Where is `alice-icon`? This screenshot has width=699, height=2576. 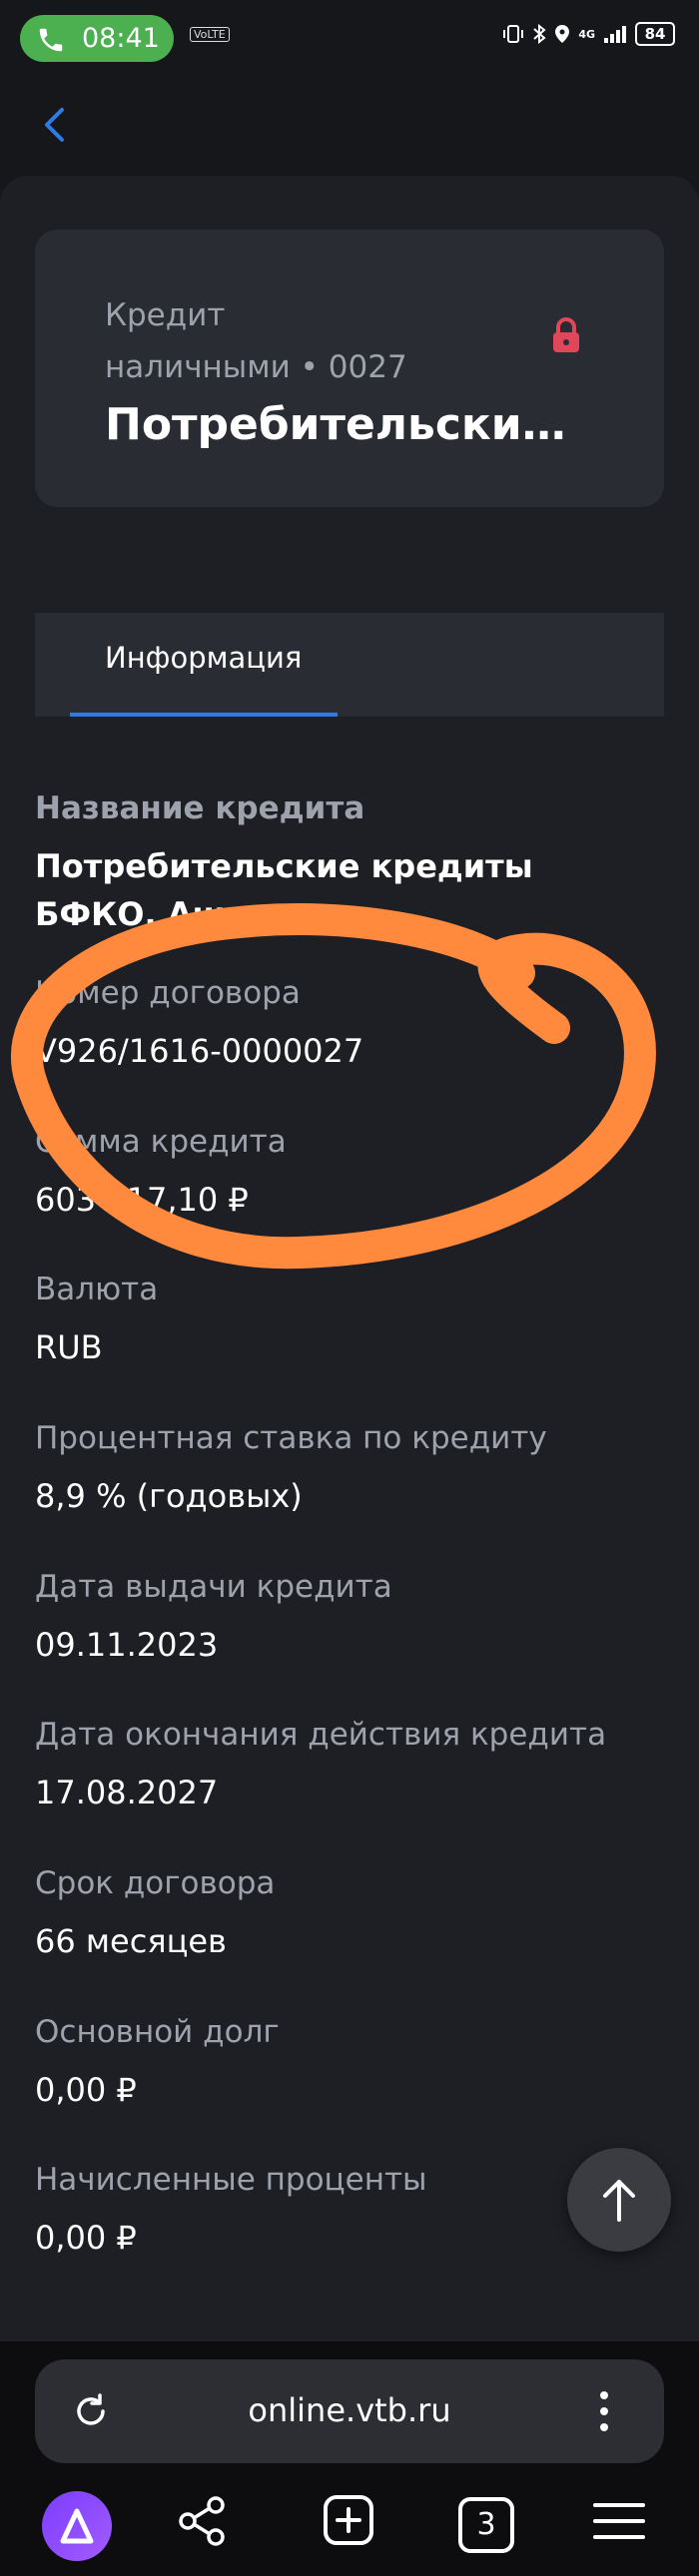 alice-icon is located at coordinates (77, 2526).